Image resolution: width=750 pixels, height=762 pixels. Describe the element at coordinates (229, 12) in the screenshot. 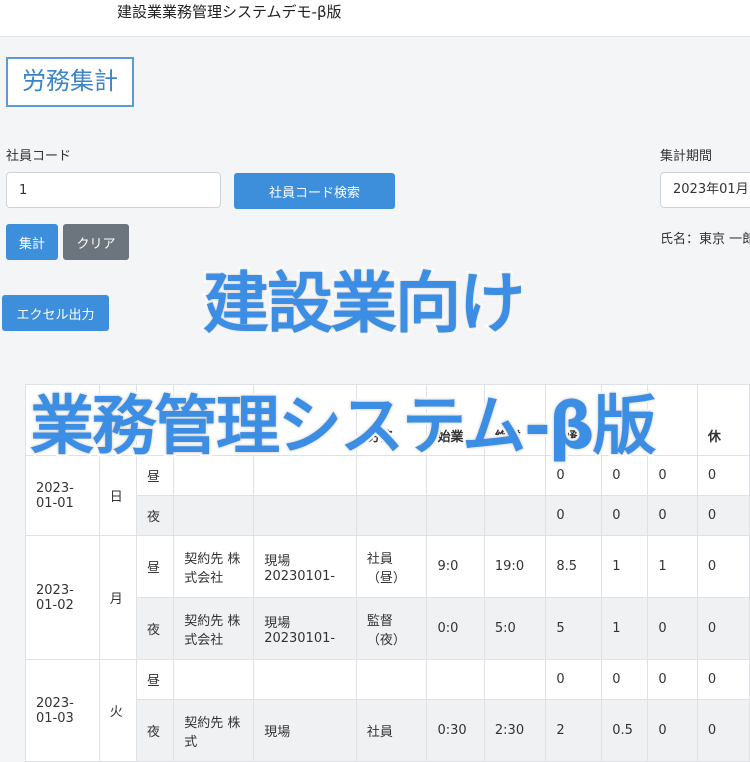

I see `app-title: 建設業業務管理システムデモ-β版` at that location.